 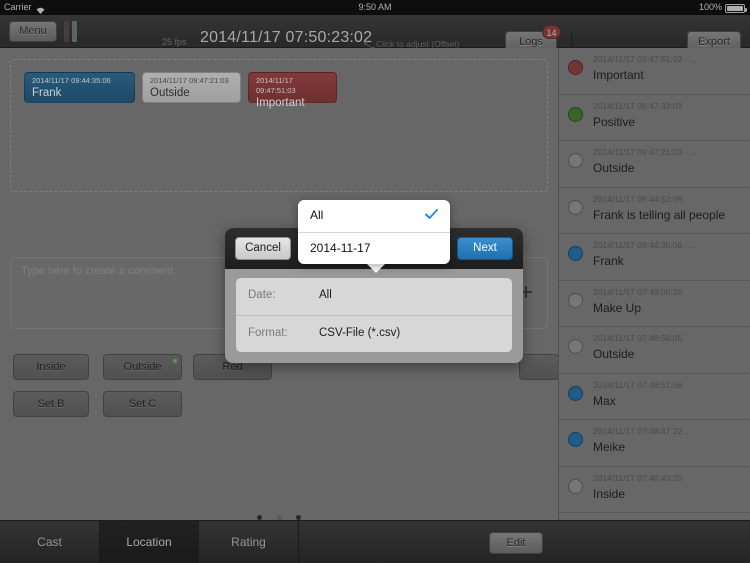 I want to click on date-filter-popover: All 2014-11-17, so click(x=374, y=232).